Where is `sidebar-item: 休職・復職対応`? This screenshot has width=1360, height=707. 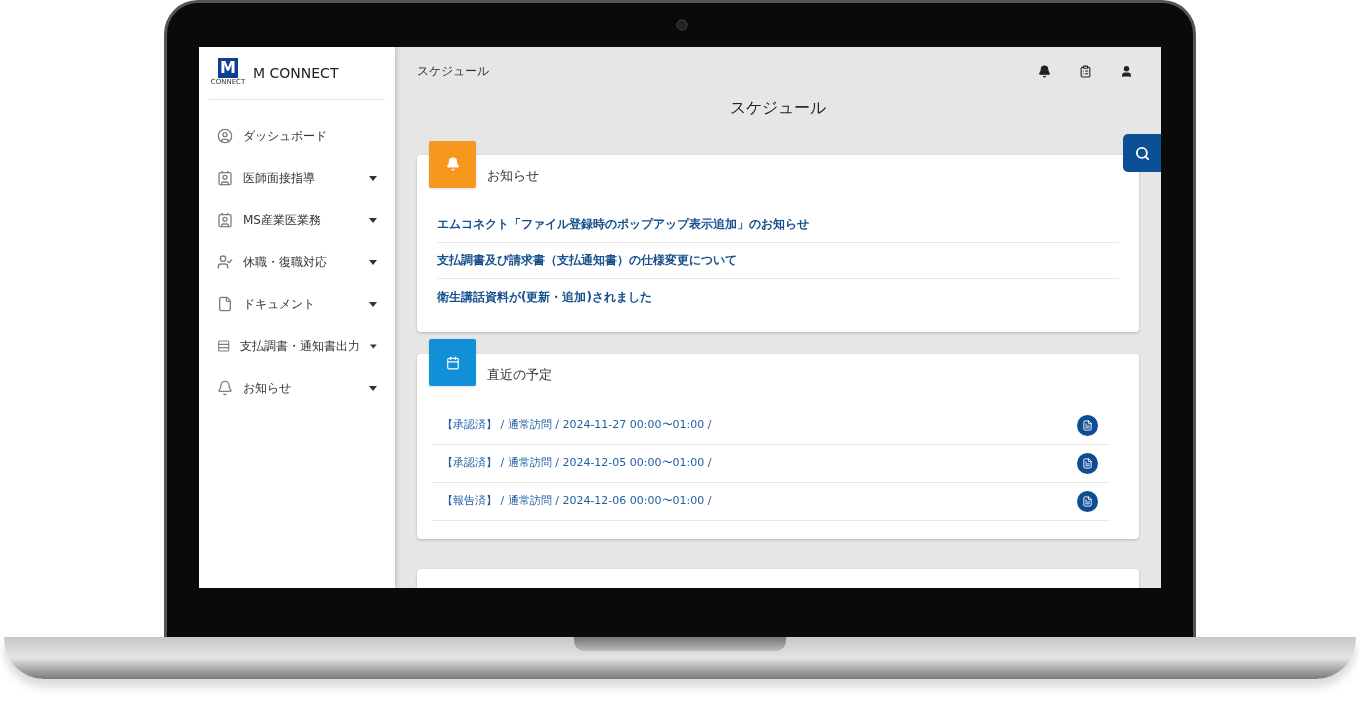
sidebar-item: 休職・復職対応 is located at coordinates (297, 262).